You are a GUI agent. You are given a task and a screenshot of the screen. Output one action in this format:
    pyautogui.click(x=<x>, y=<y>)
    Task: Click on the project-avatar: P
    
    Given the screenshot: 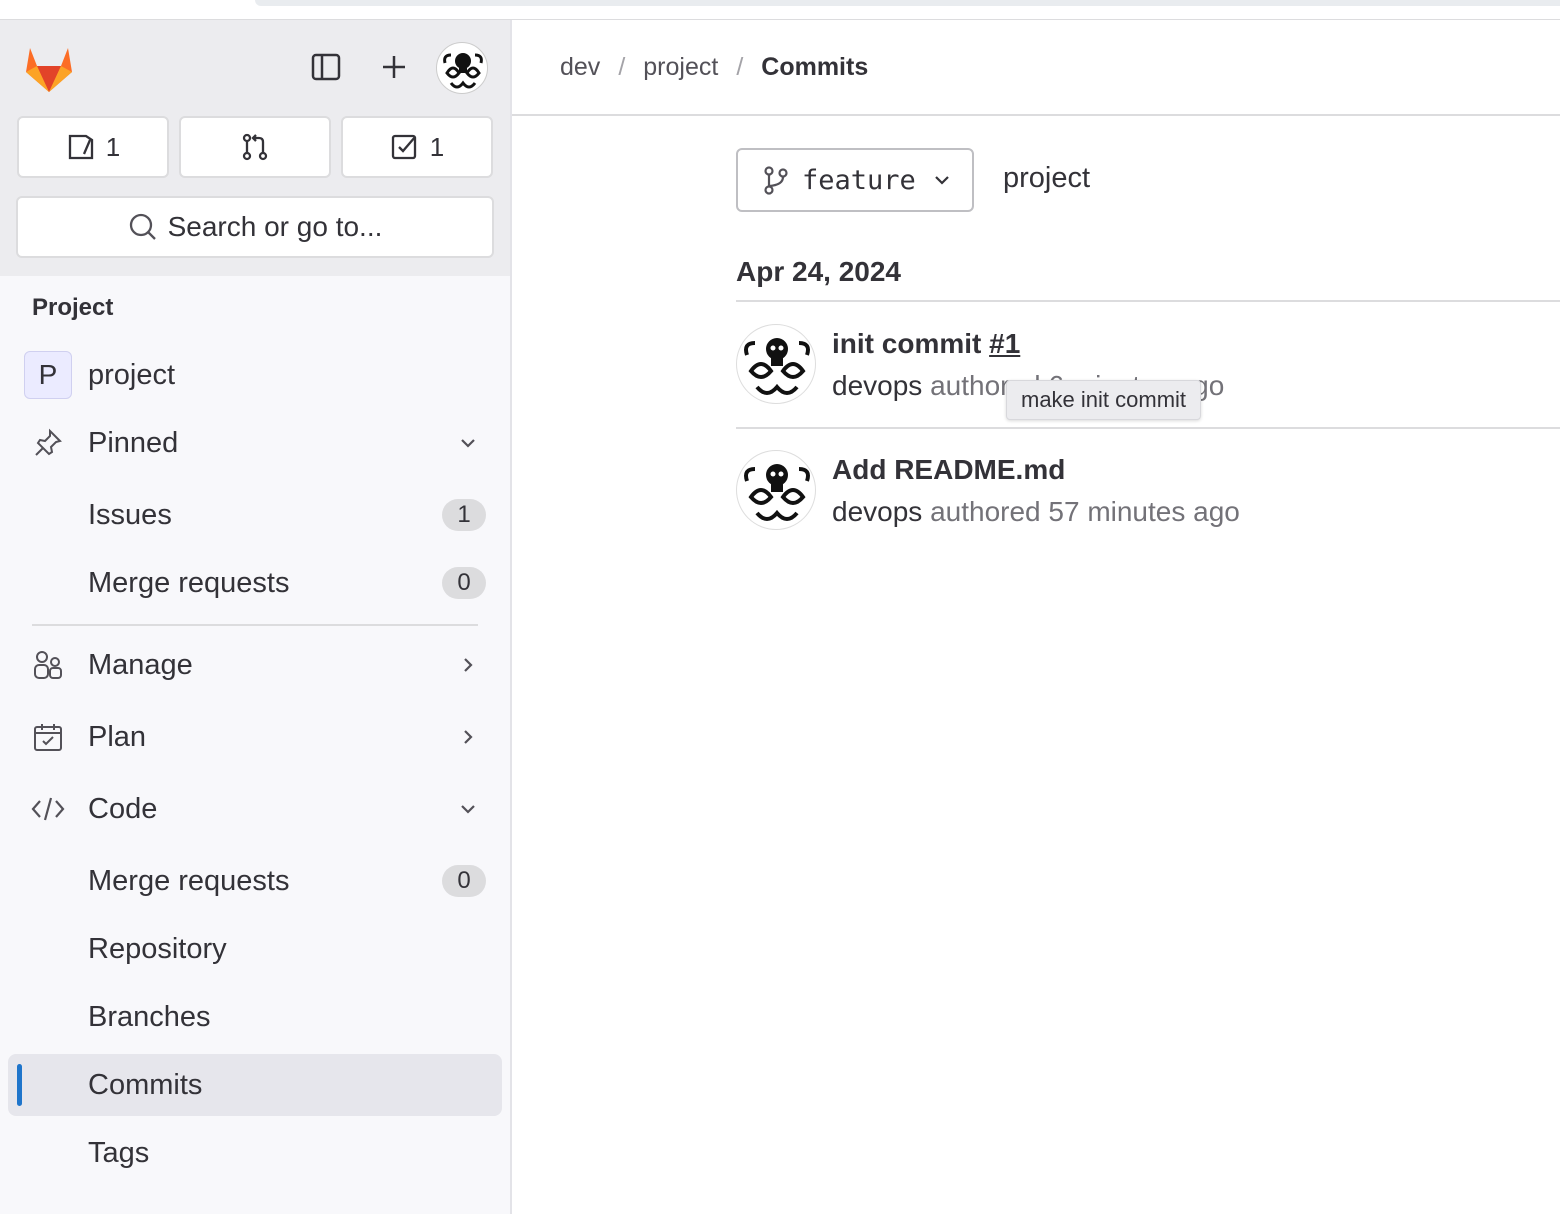 What is the action you would take?
    pyautogui.click(x=48, y=375)
    